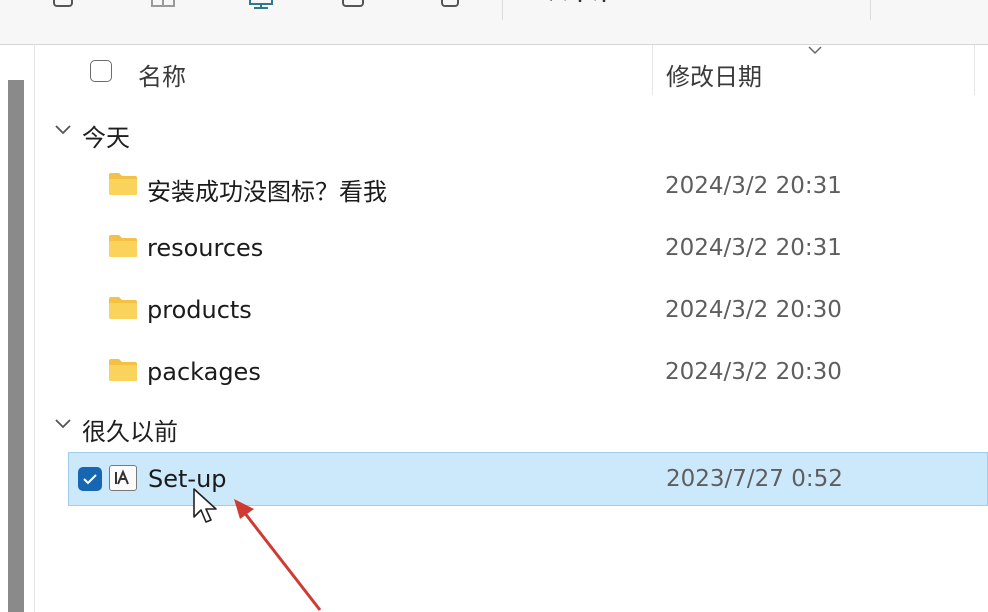  I want to click on file-date: 2023/7/27 0:52, so click(754, 479).